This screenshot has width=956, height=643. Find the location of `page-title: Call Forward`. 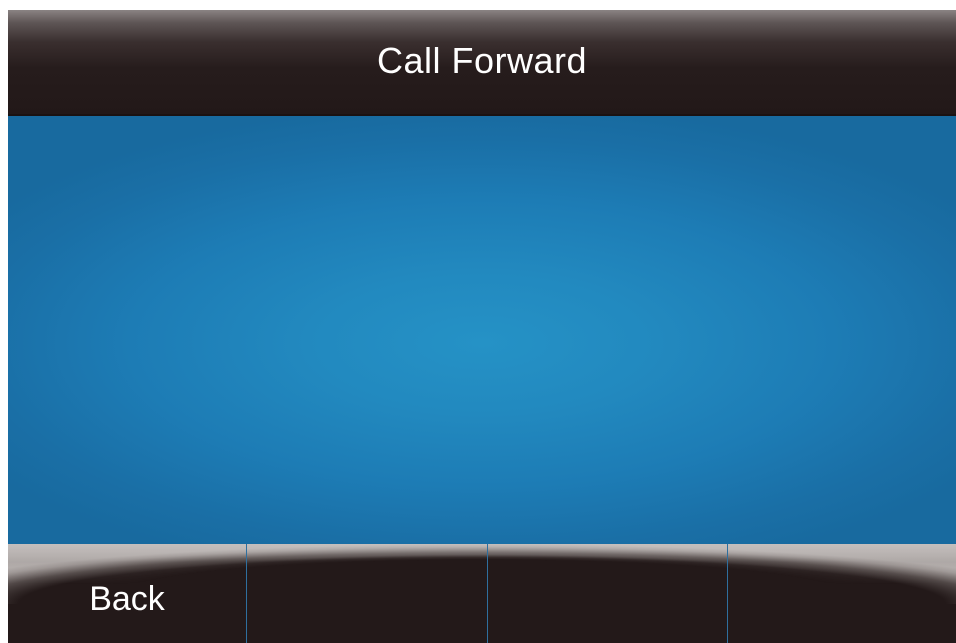

page-title: Call Forward is located at coordinates (482, 60).